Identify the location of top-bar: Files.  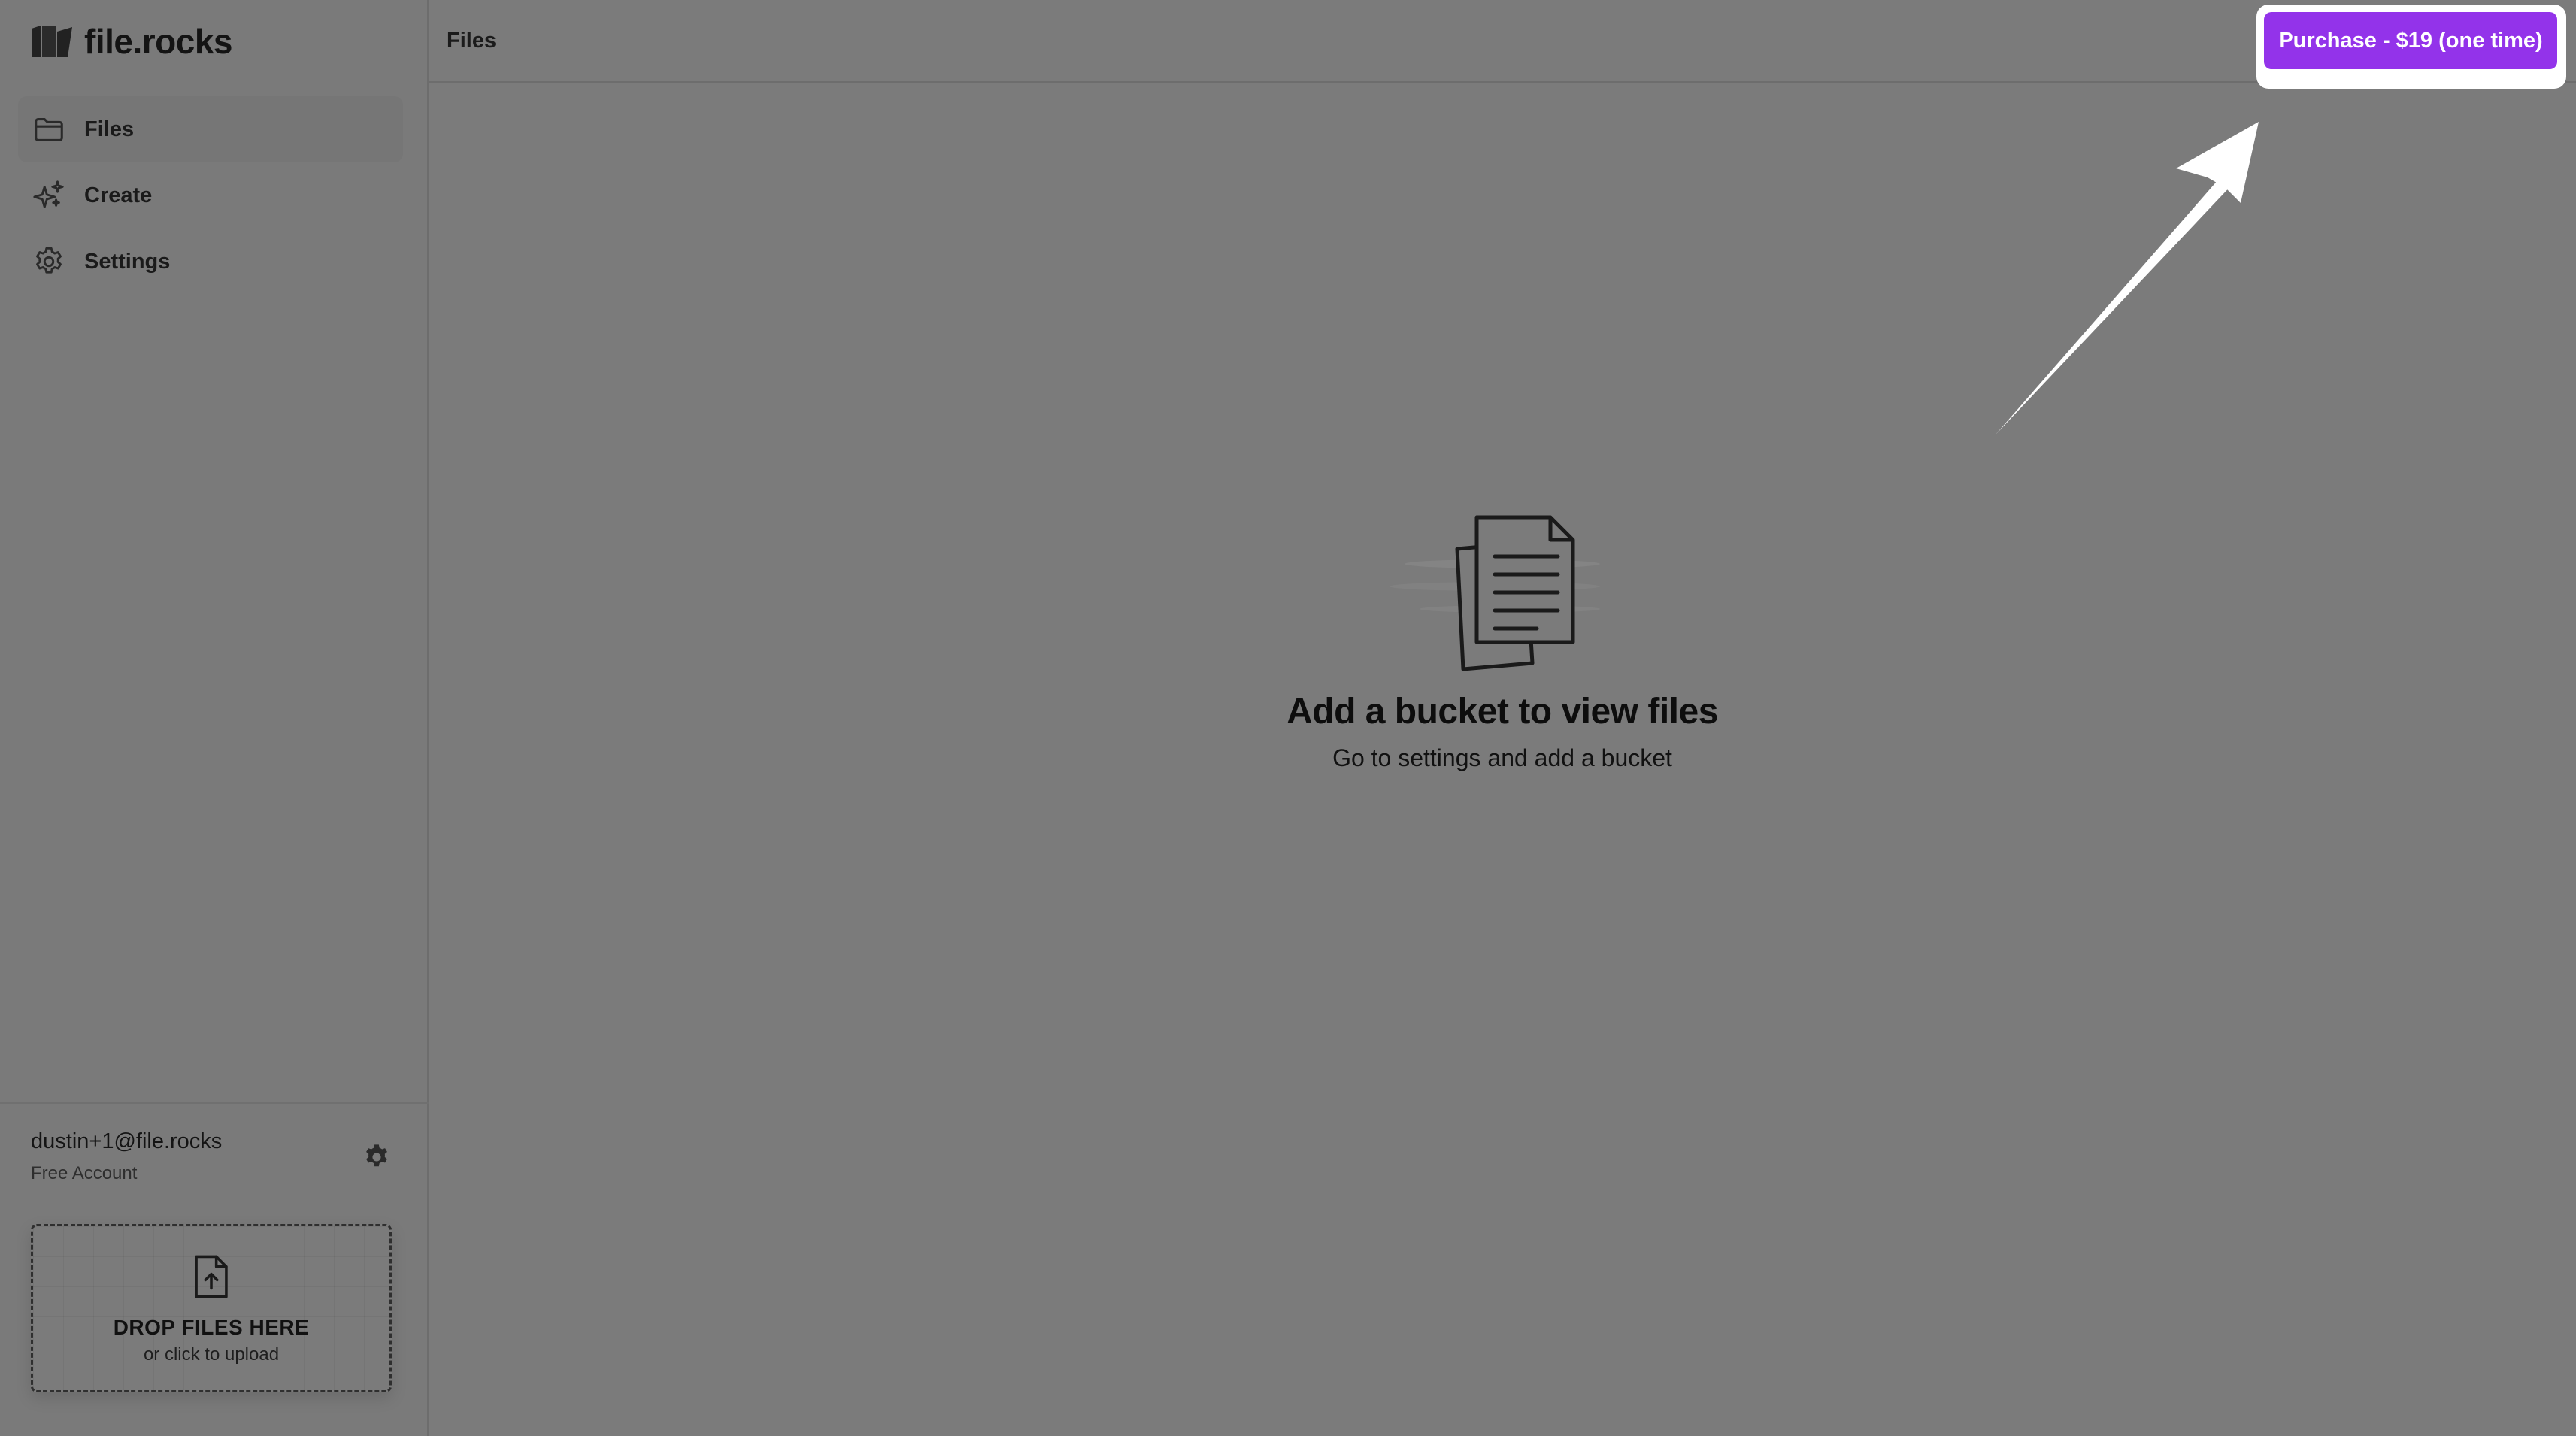
(1502, 41).